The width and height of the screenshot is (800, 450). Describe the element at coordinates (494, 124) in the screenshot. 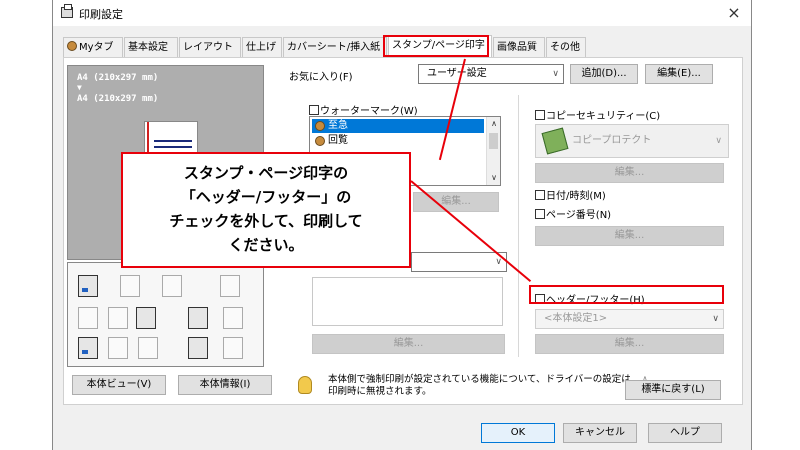

I see `scroll-up-icon: ∧` at that location.